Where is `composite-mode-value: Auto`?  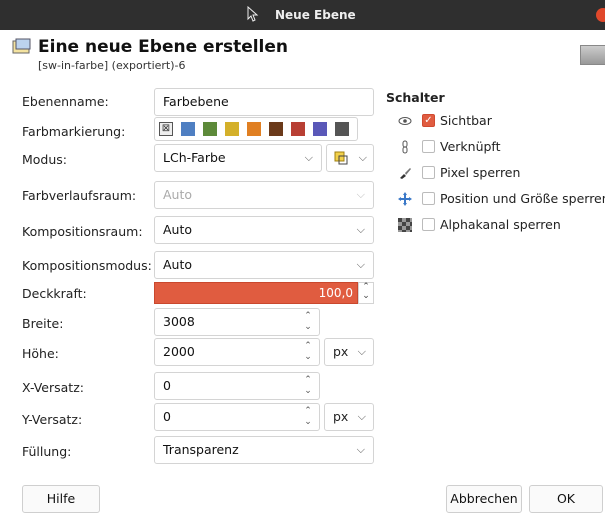 composite-mode-value: Auto is located at coordinates (178, 264).